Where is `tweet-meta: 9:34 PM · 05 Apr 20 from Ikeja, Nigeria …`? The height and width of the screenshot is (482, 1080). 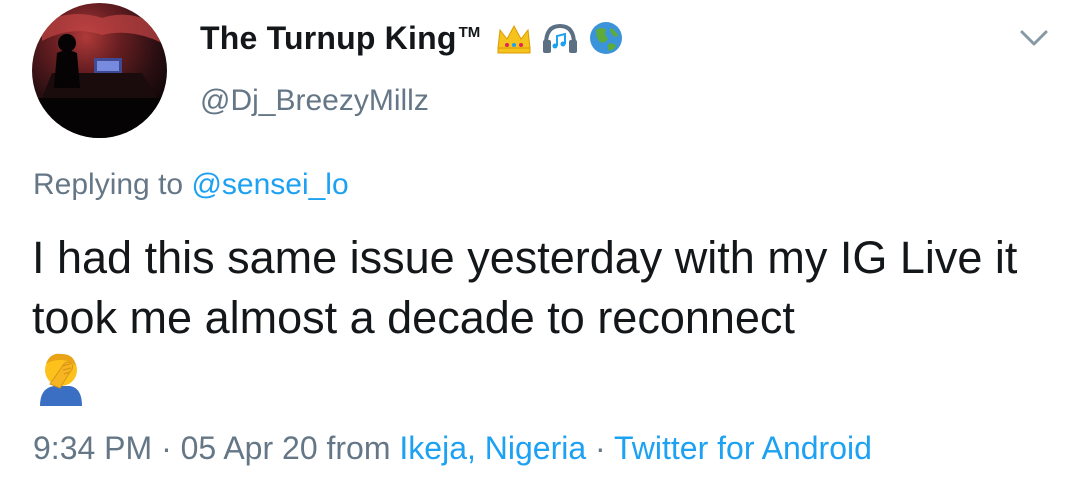
tweet-meta: 9:34 PM · 05 Apr 20 from Ikeja, Nigeria … is located at coordinates (452, 448).